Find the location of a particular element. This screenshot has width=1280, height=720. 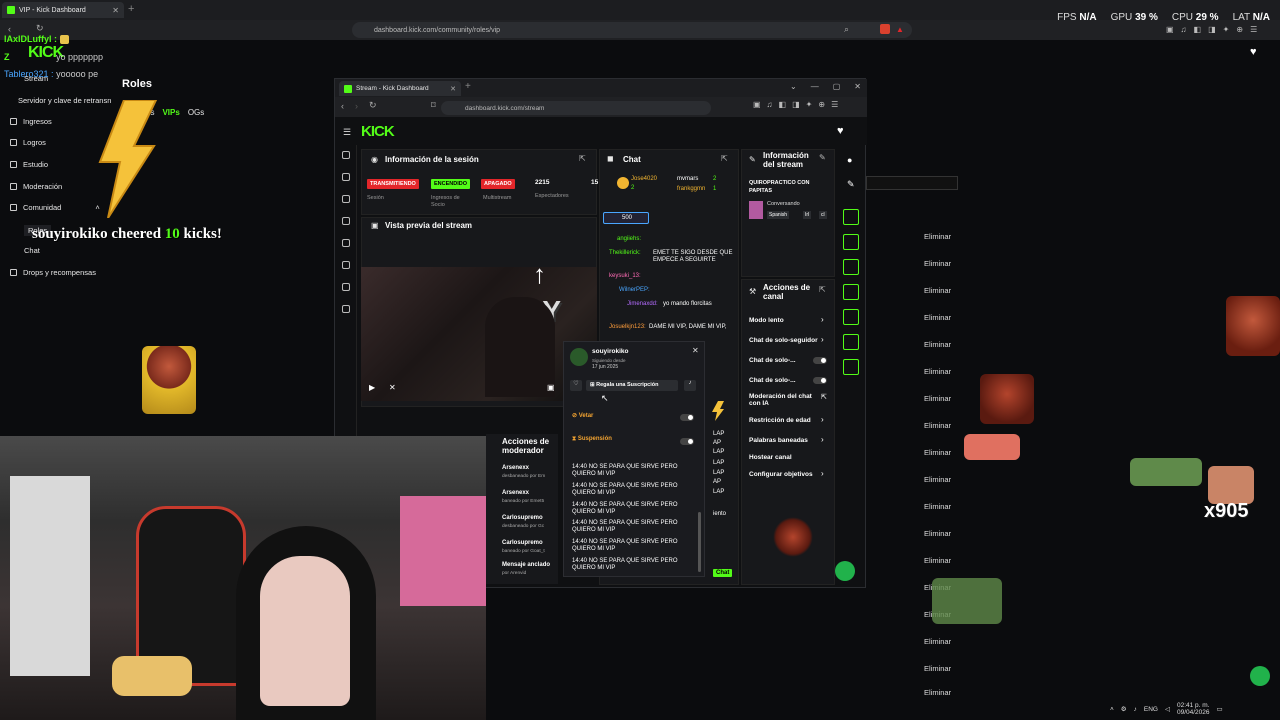

rail-gift-icon is located at coordinates (346, 309).